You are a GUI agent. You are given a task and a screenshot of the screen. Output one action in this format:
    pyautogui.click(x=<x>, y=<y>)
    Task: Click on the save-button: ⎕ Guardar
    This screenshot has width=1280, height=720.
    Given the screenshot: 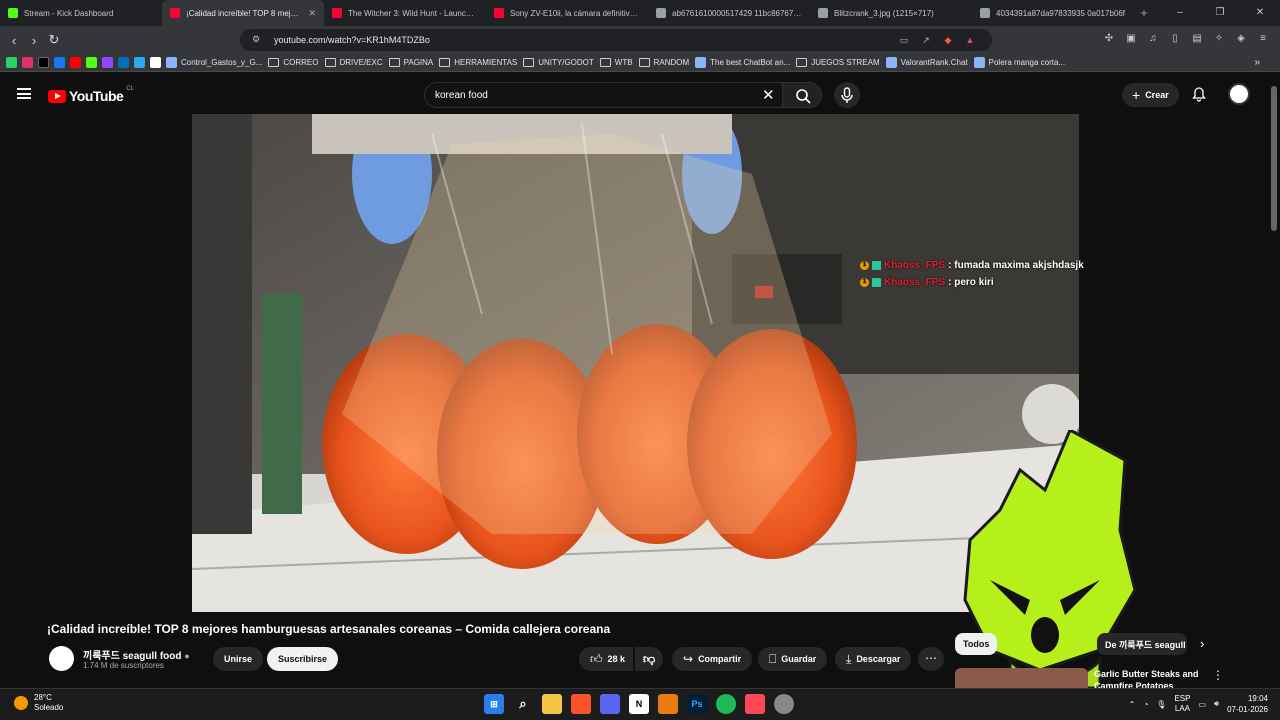 What is the action you would take?
    pyautogui.click(x=793, y=659)
    